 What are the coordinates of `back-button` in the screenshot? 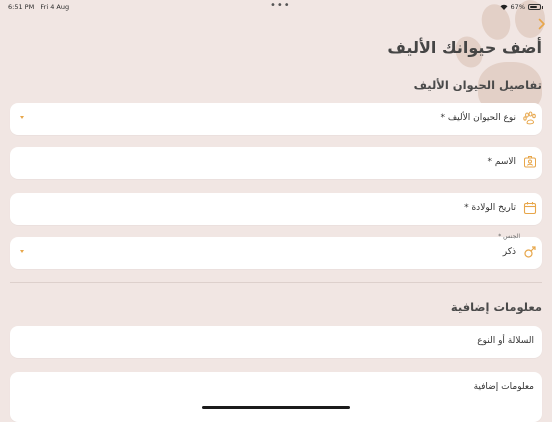 It's located at (542, 26).